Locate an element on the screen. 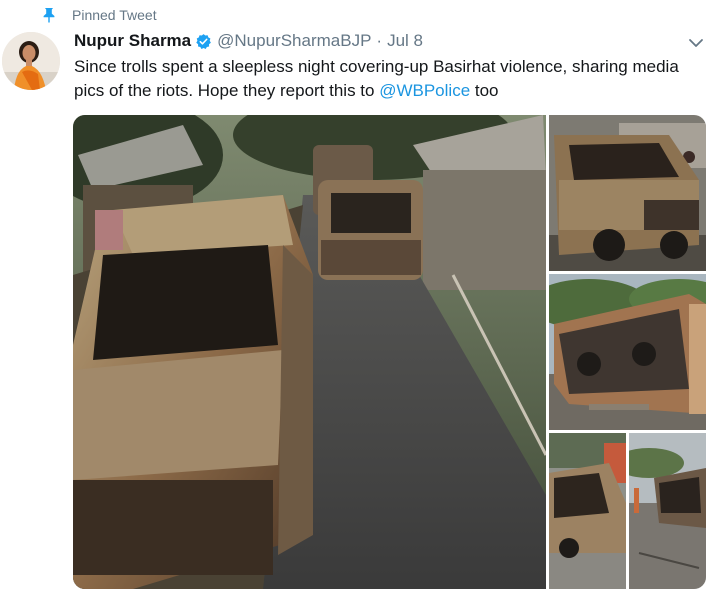  tweet-text-tail: too is located at coordinates (484, 90).